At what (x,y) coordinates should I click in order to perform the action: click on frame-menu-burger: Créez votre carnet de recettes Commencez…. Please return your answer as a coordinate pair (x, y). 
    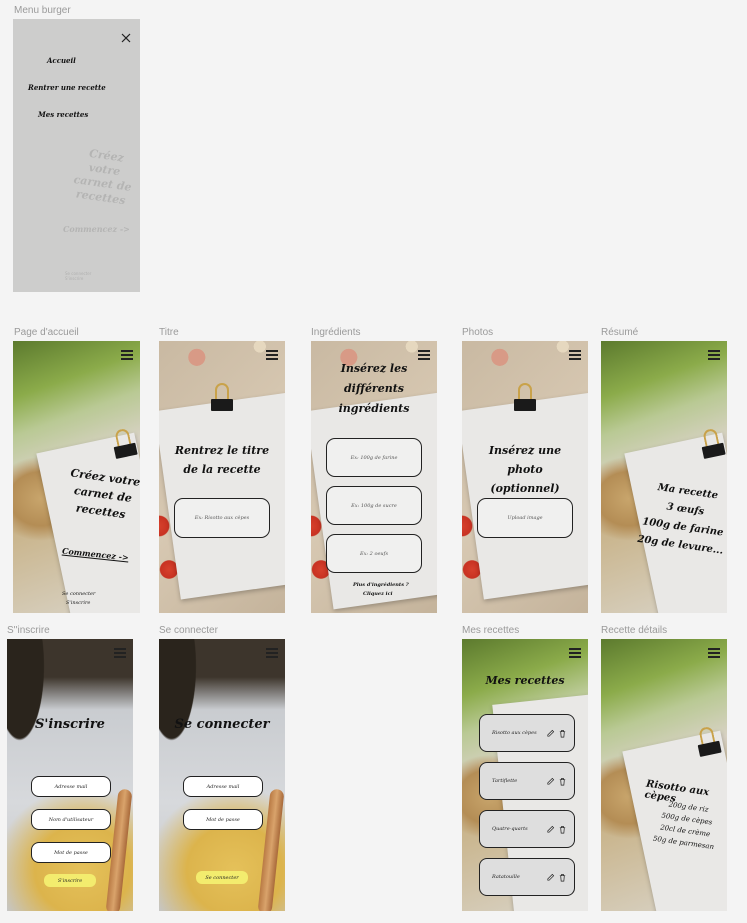
    Looking at the image, I should click on (76, 155).